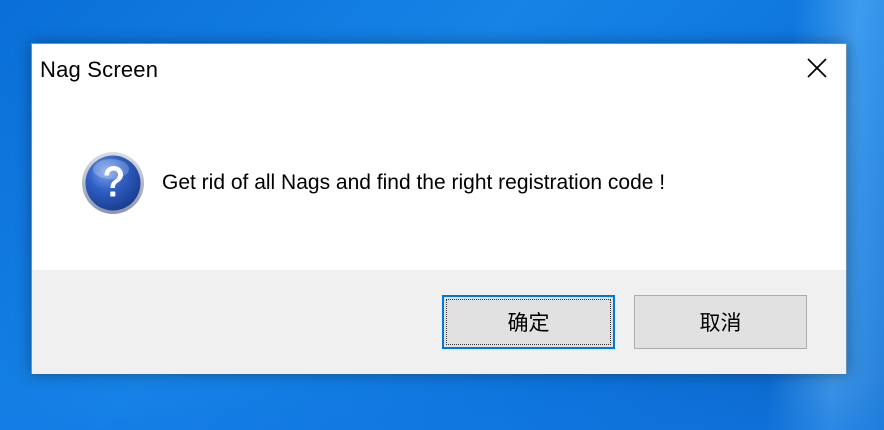  Describe the element at coordinates (113, 183) in the screenshot. I see `question-icon` at that location.